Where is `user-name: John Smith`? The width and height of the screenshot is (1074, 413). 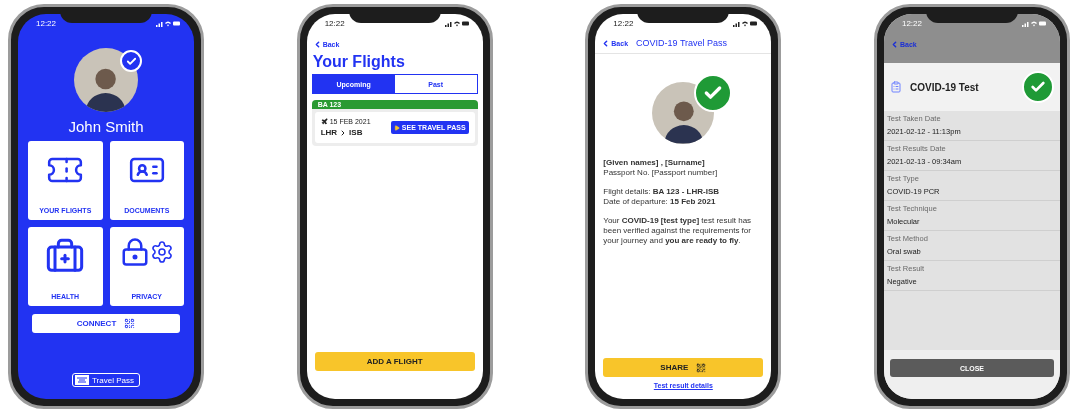
user-name: John Smith is located at coordinates (106, 126).